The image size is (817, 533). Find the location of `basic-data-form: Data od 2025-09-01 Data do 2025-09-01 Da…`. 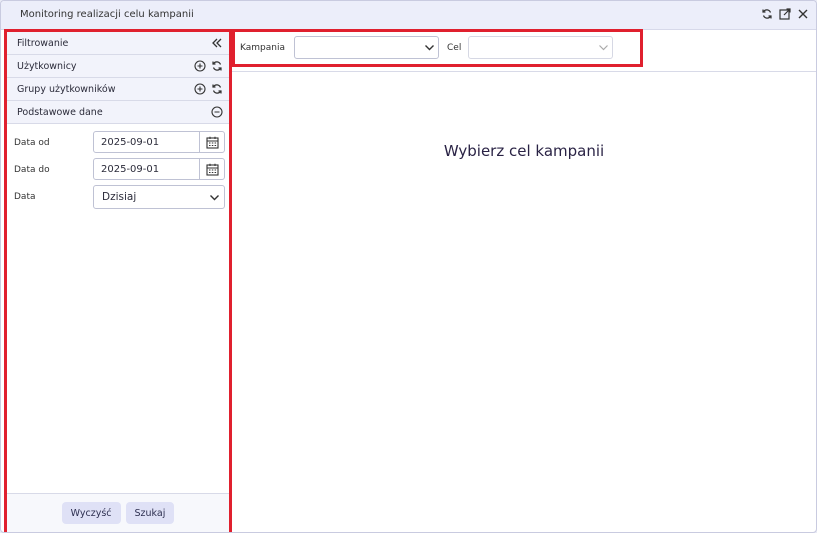

basic-data-form: Data od 2025-09-01 Data do 2025-09-01 Da… is located at coordinates (118, 167).